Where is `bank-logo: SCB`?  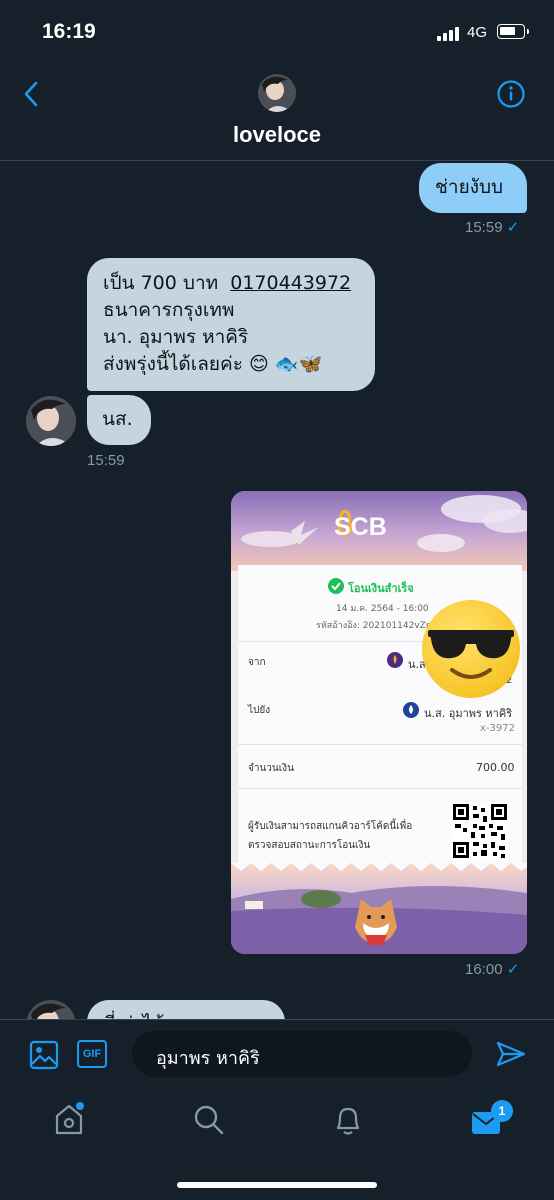 bank-logo: SCB is located at coordinates (360, 527).